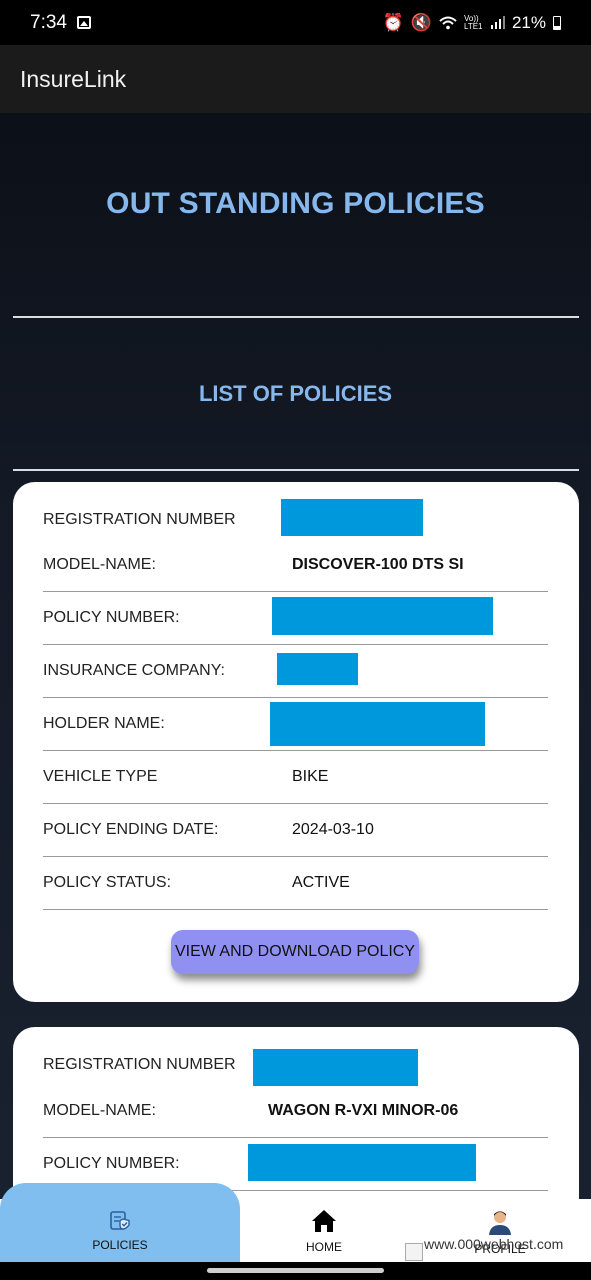 Image resolution: width=591 pixels, height=1280 pixels. Describe the element at coordinates (100, 776) in the screenshot. I see `vehicle-type-label: VEHICLE TYPE` at that location.